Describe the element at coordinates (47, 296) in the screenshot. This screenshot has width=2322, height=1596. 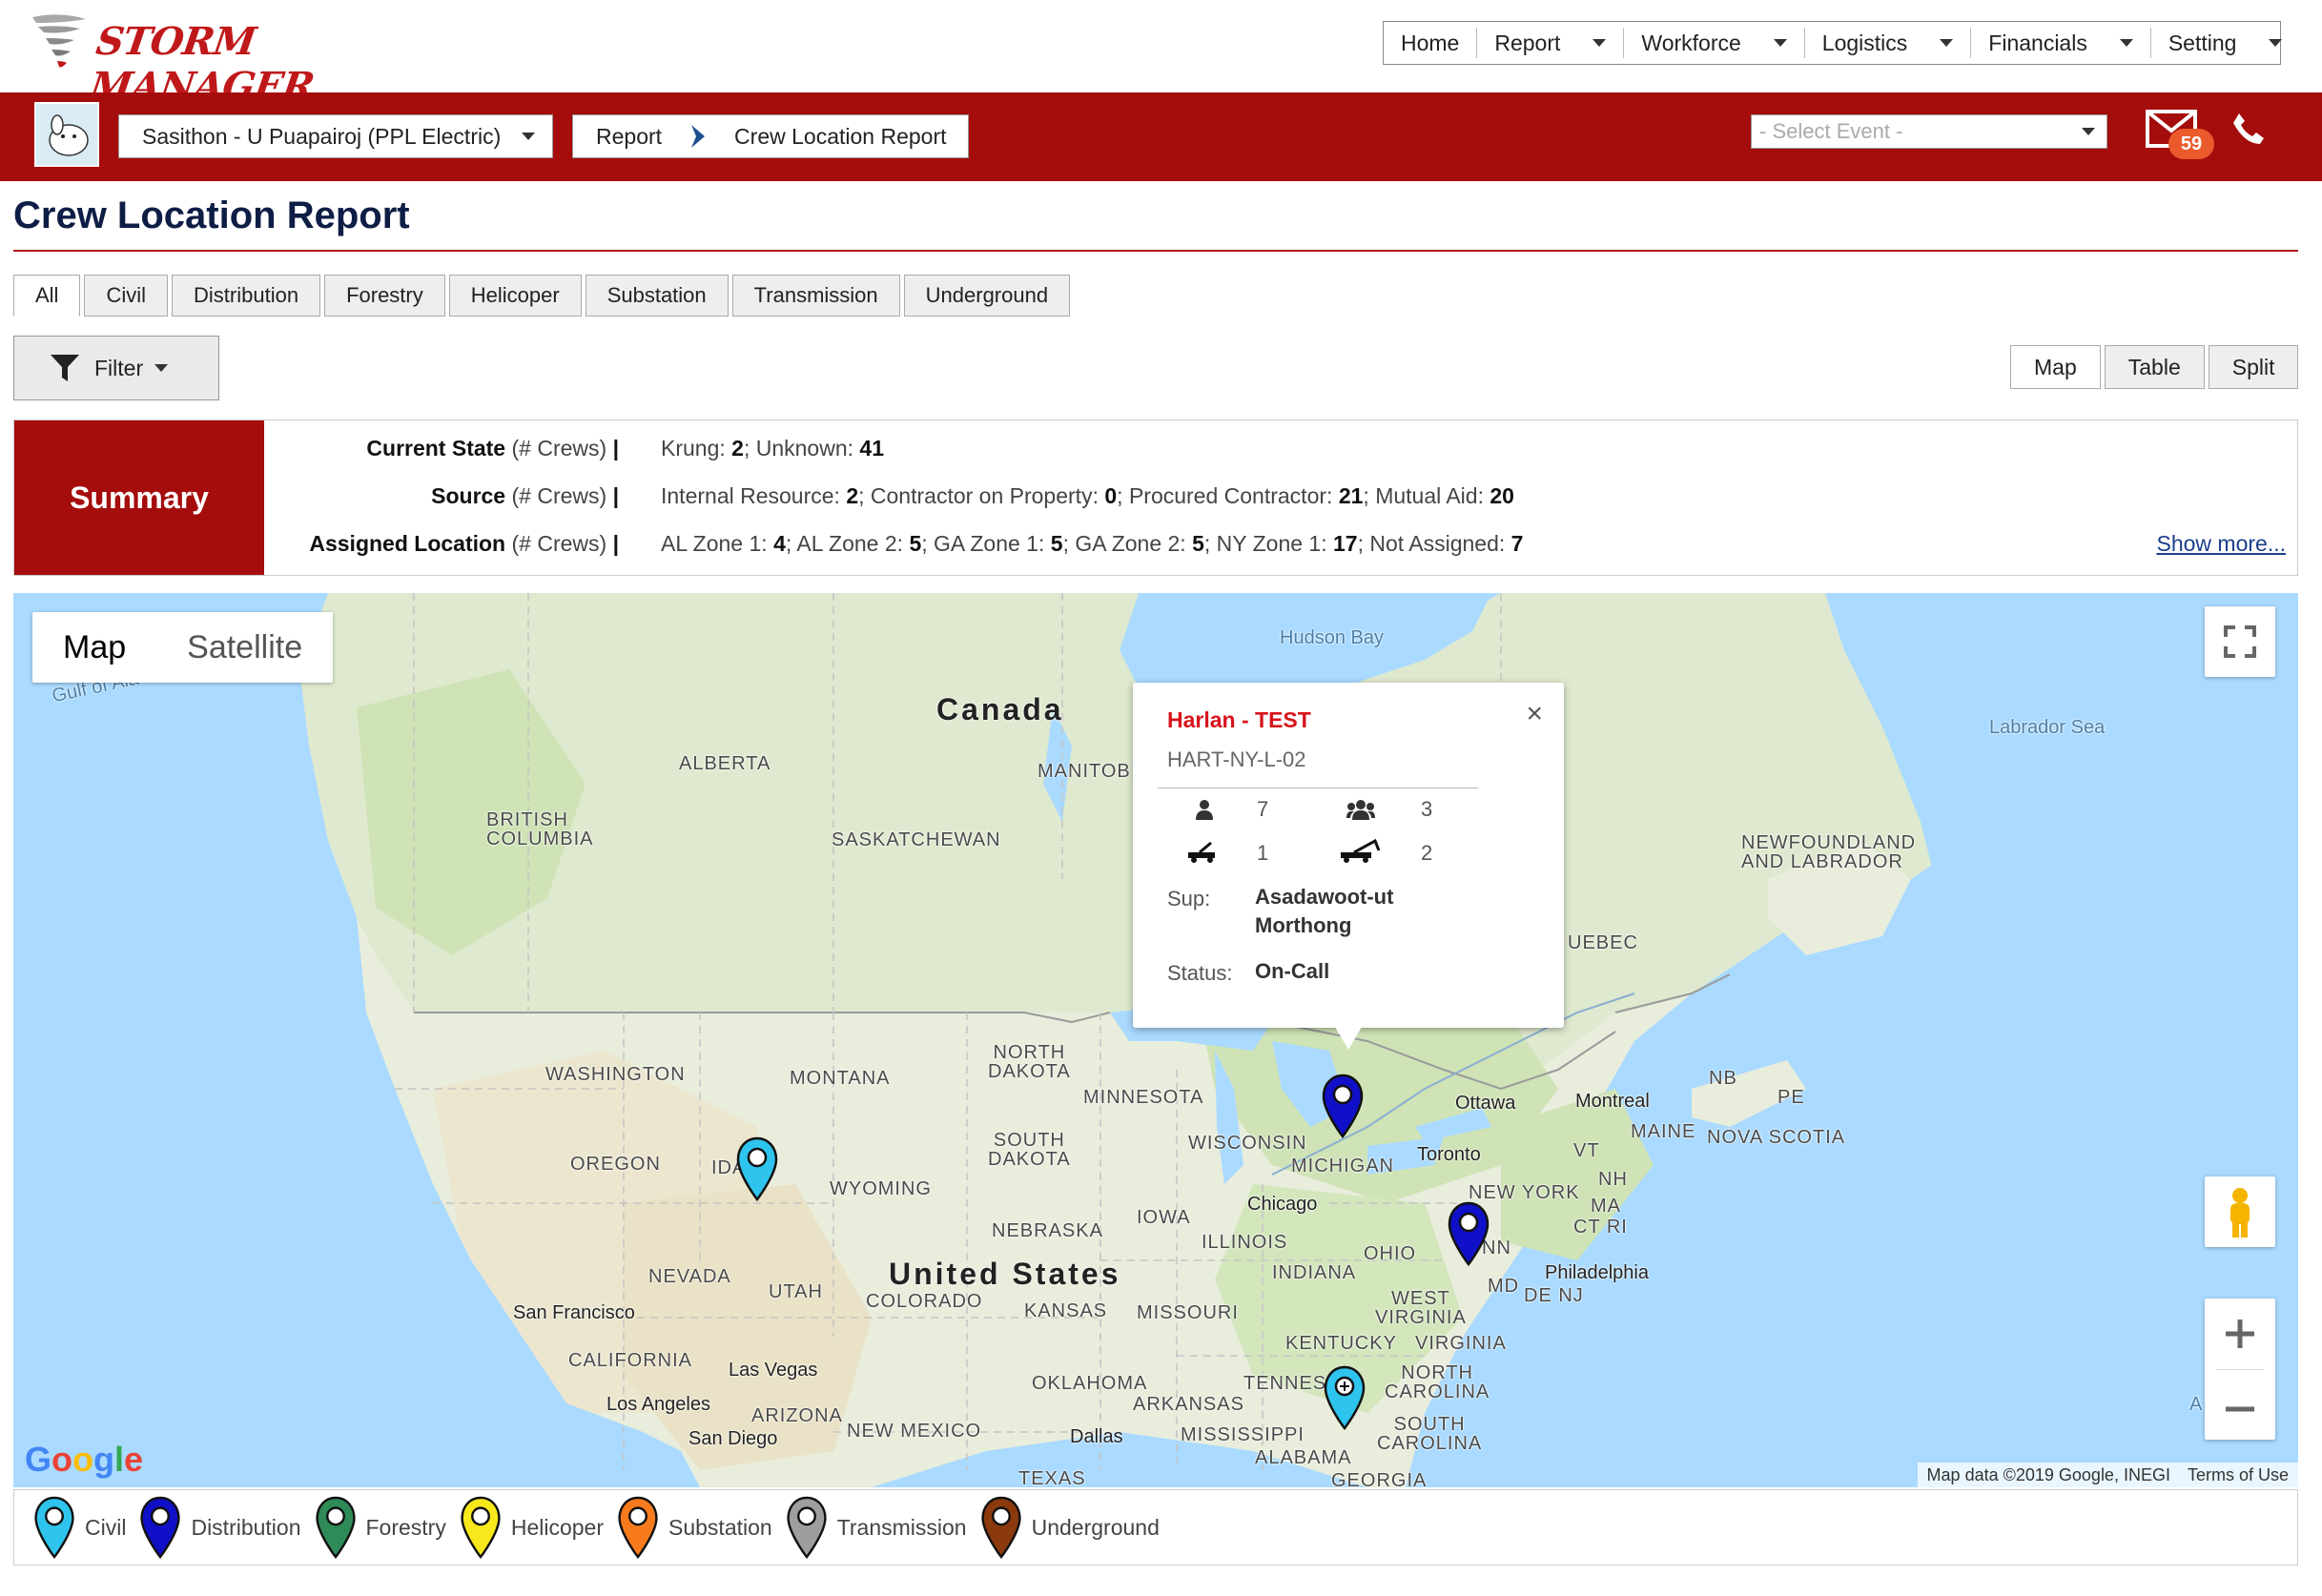
I see `tab-all: All` at that location.